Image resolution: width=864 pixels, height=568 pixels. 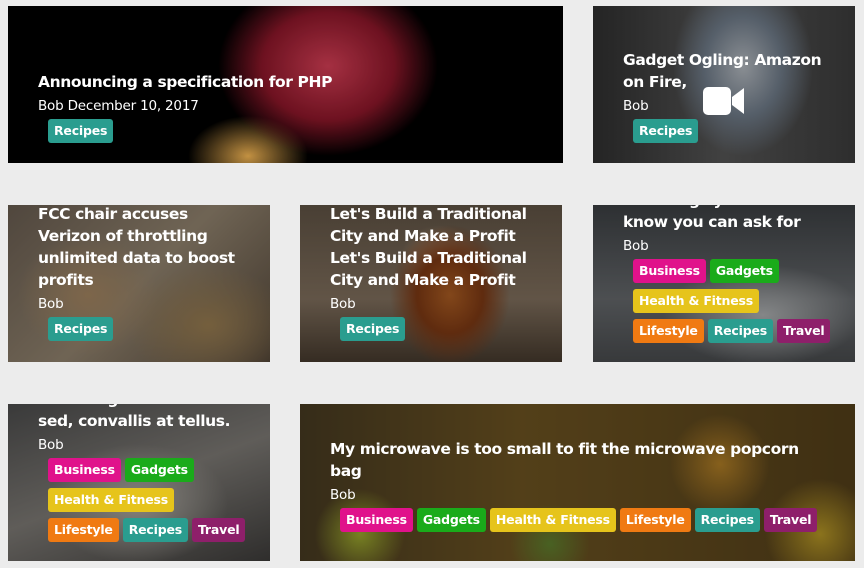 I want to click on post-title-link: Gadget Ogling: Amazon on Fire,, so click(x=729, y=71).